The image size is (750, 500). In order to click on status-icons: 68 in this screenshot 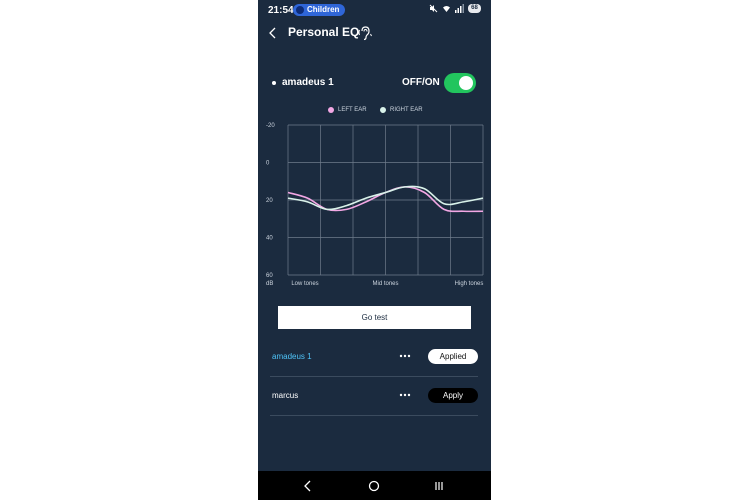, I will do `click(455, 8)`.